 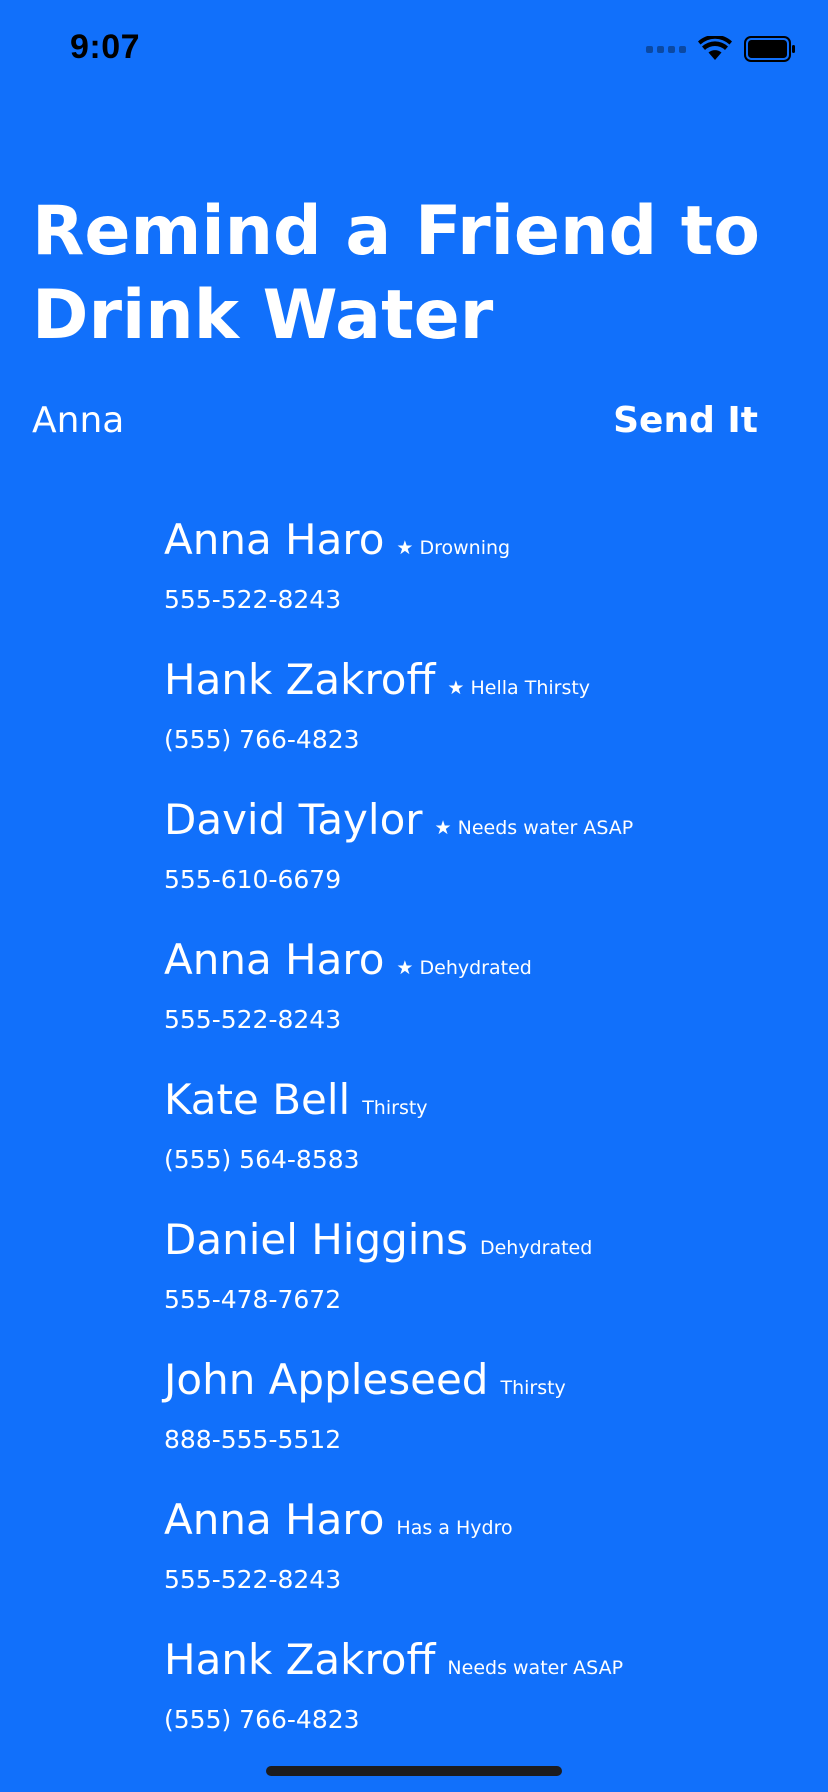 I want to click on friend-status: Needs water ASAP, so click(x=535, y=1668).